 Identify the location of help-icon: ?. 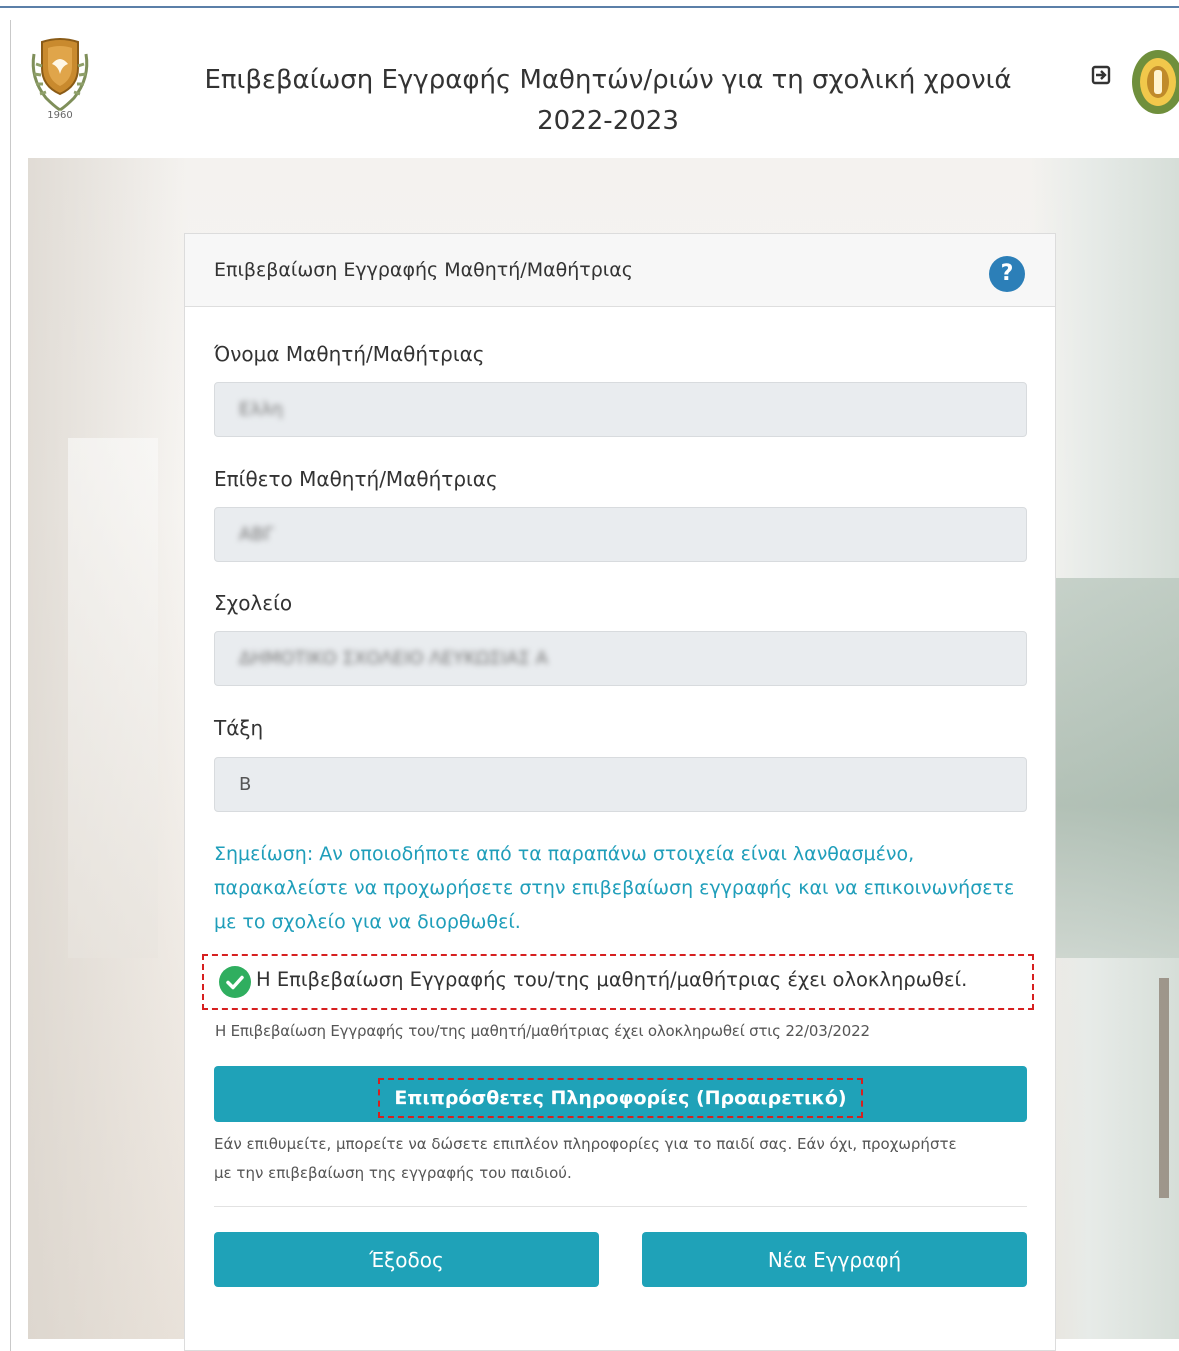
(1007, 274).